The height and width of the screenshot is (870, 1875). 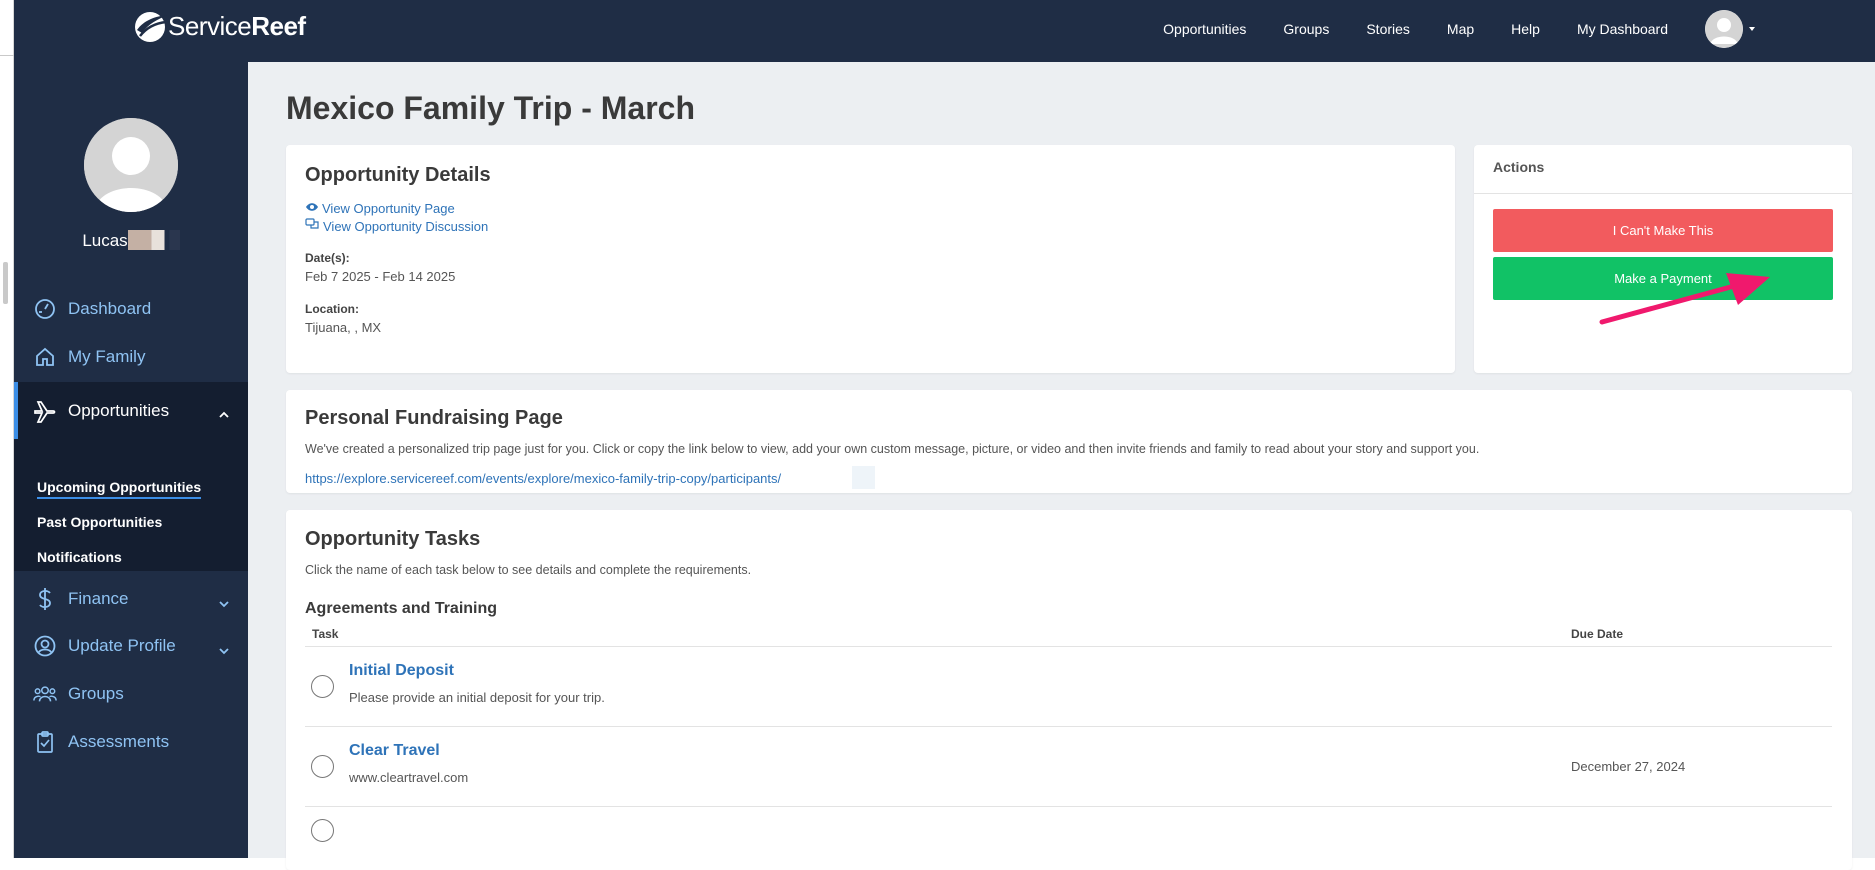 What do you see at coordinates (332, 309) in the screenshot?
I see `location-label: Location:` at bounding box center [332, 309].